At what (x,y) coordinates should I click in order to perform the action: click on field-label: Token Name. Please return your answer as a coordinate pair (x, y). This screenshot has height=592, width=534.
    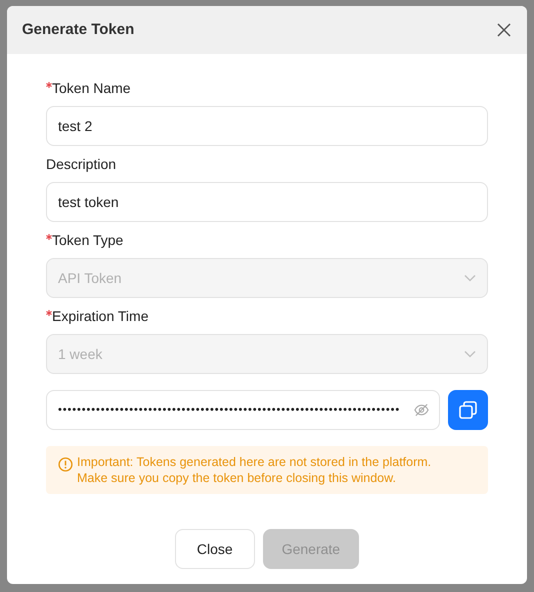
    Looking at the image, I should click on (91, 88).